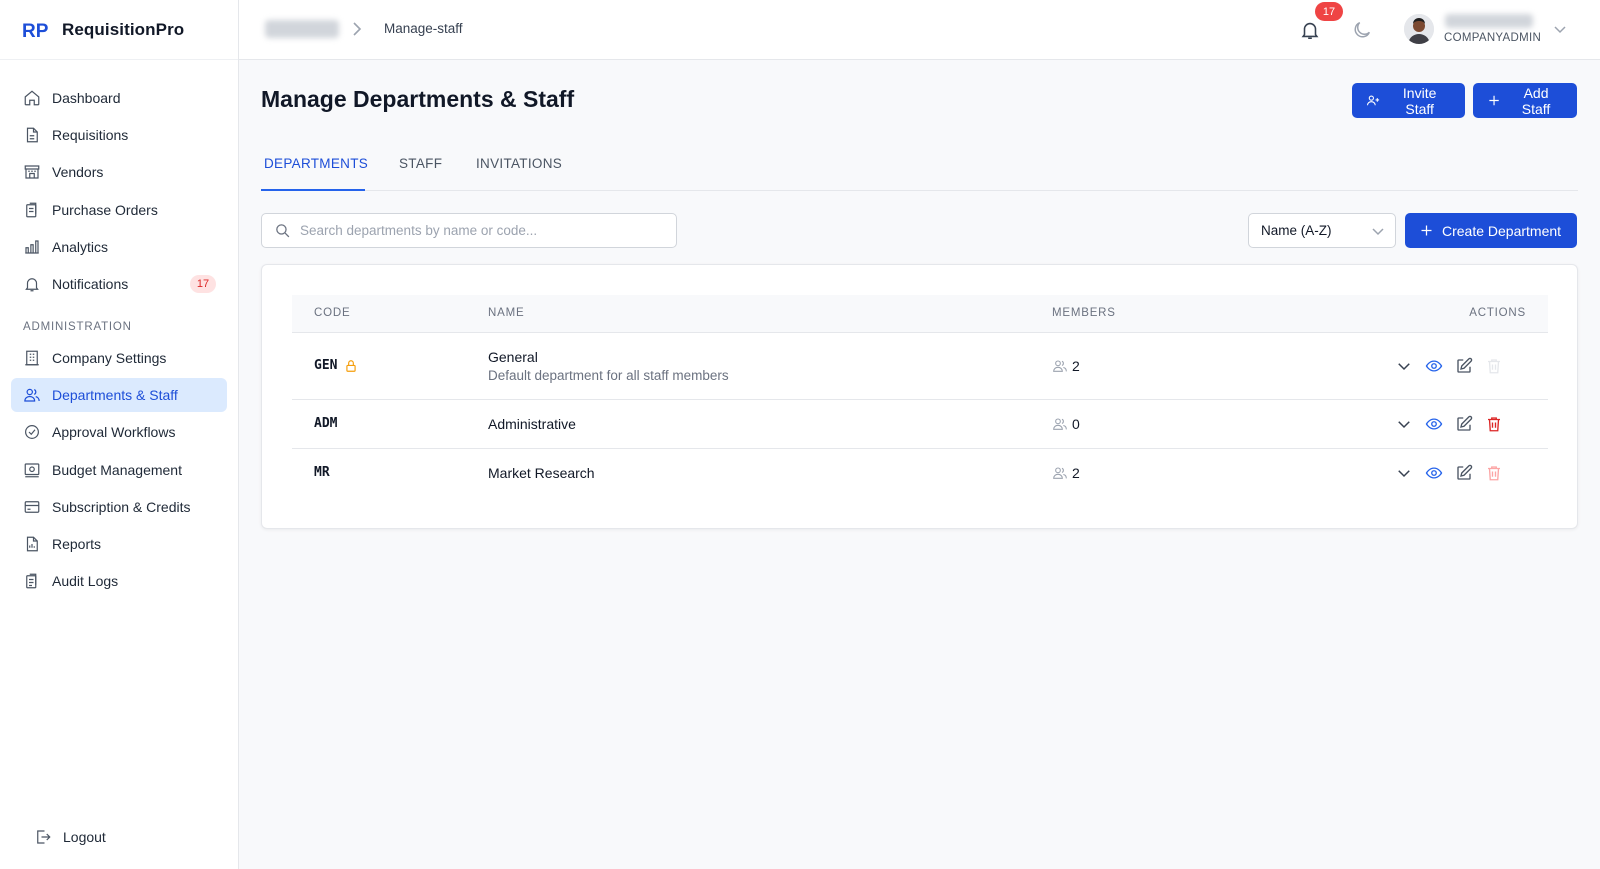 Image resolution: width=1600 pixels, height=869 pixels. I want to click on svg-text: RP, so click(35, 31).